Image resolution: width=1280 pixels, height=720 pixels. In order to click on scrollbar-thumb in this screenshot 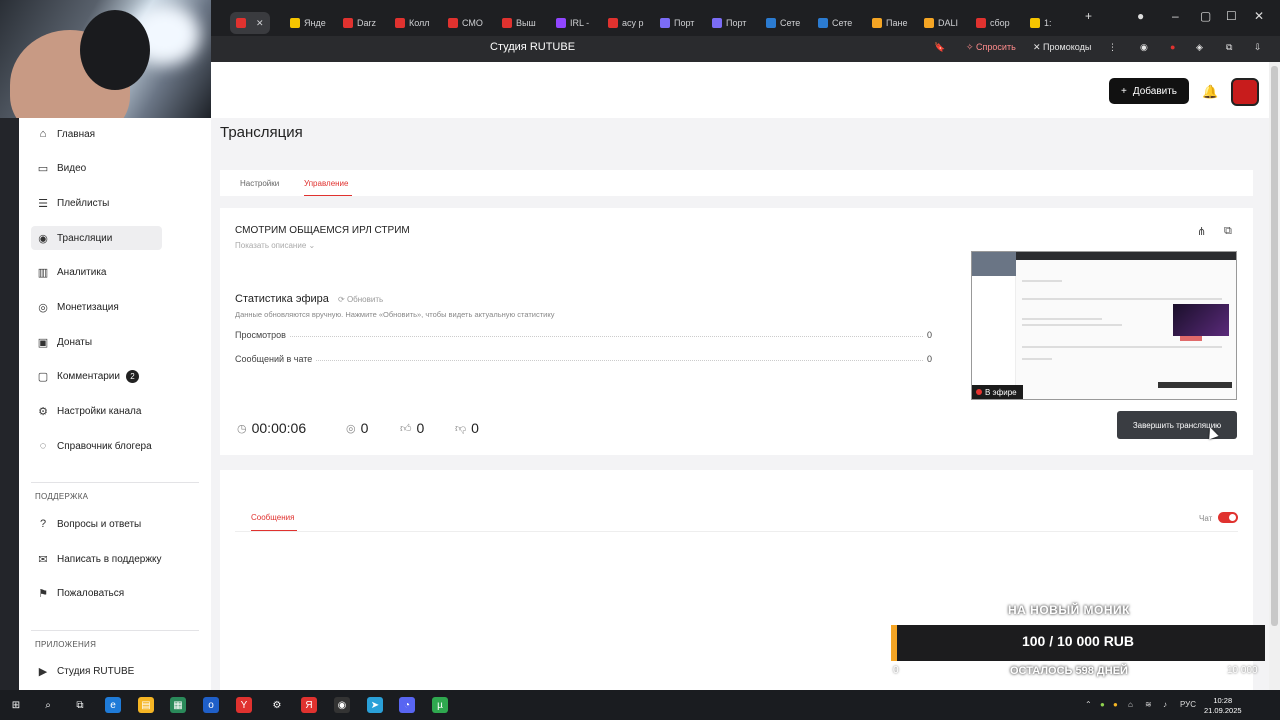, I will do `click(1274, 346)`.